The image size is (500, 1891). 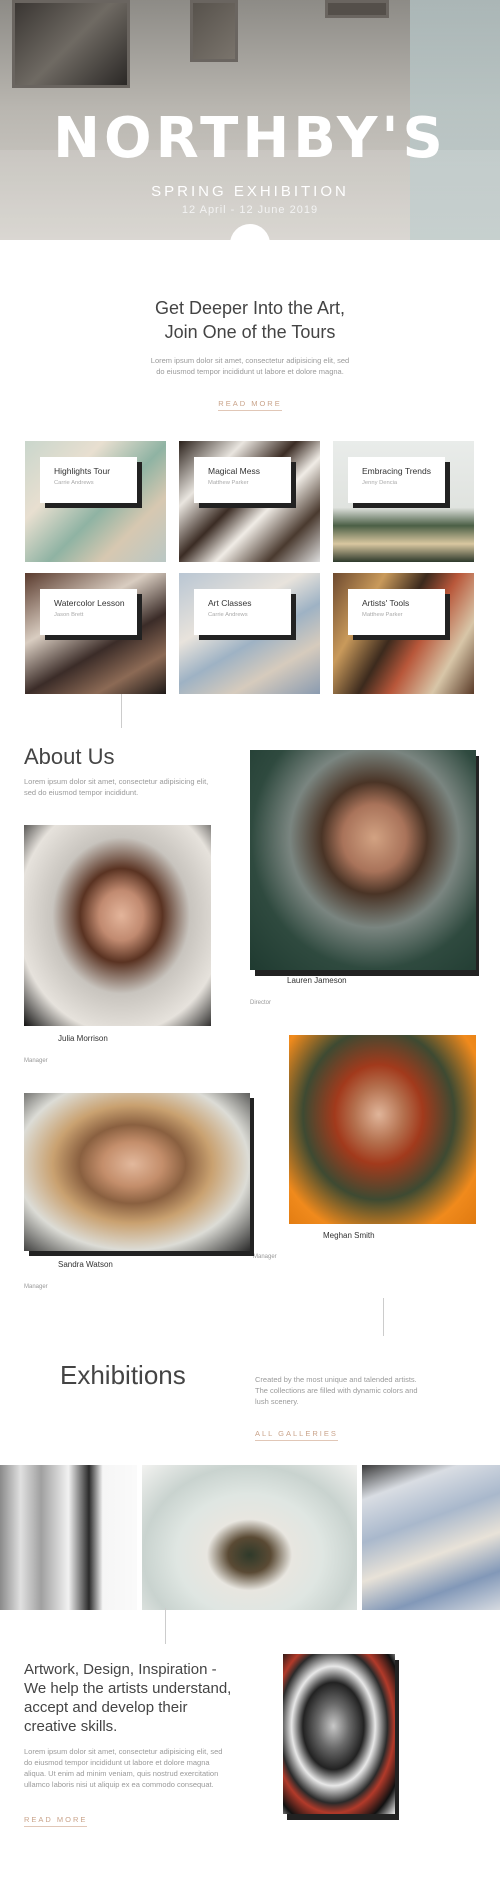 What do you see at coordinates (68, 1537) in the screenshot?
I see `gallery-photo-visitor` at bounding box center [68, 1537].